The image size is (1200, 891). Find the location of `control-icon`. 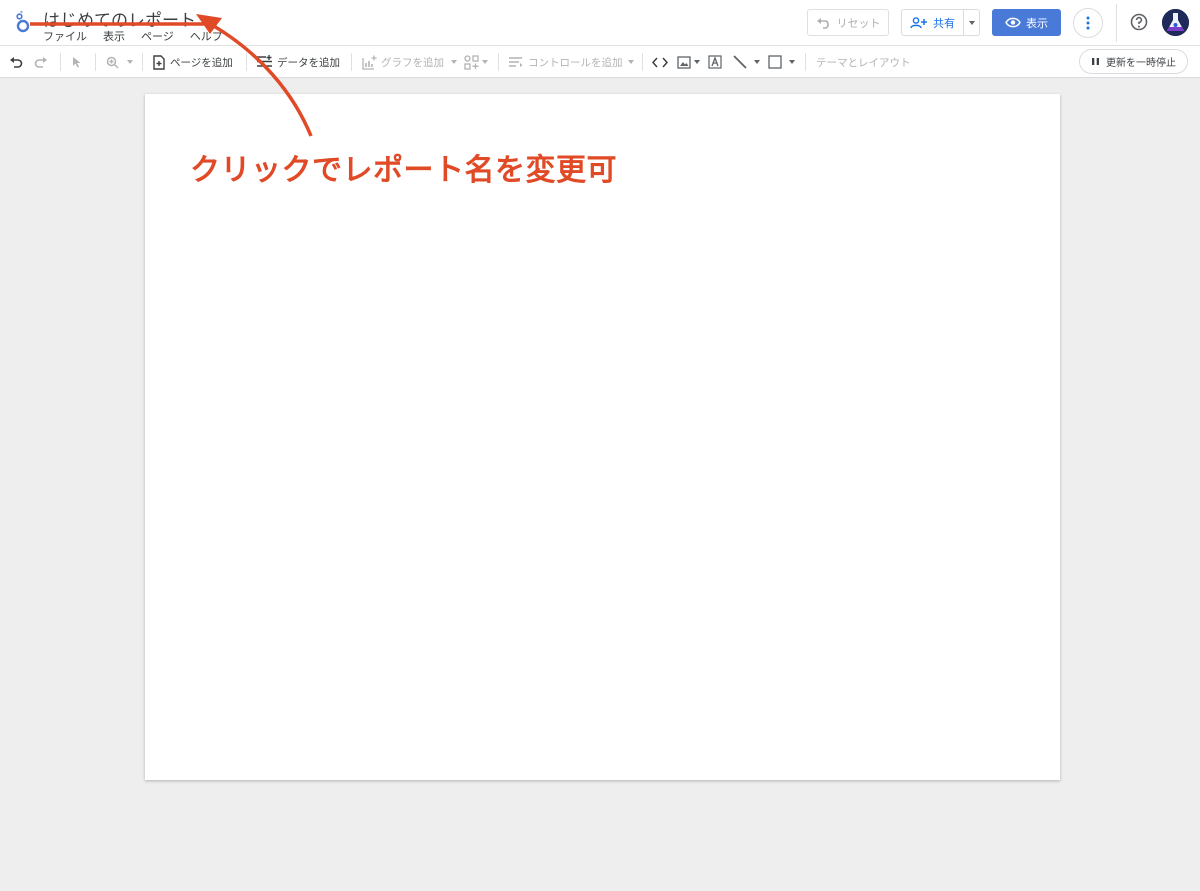

control-icon is located at coordinates (516, 62).